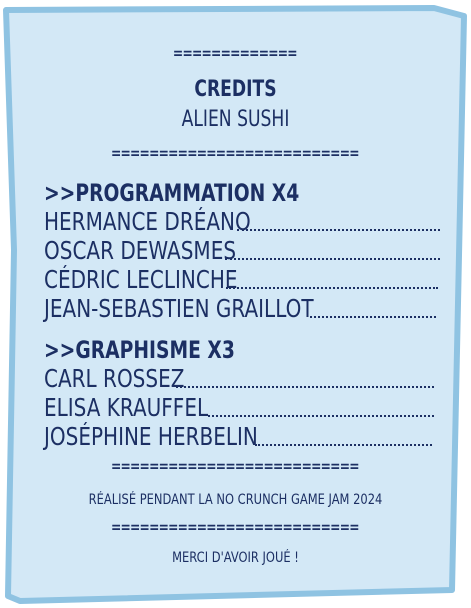  Describe the element at coordinates (179, 308) in the screenshot. I see `credit-name: JEAN-SEBASTIEN GRAILLOT` at that location.